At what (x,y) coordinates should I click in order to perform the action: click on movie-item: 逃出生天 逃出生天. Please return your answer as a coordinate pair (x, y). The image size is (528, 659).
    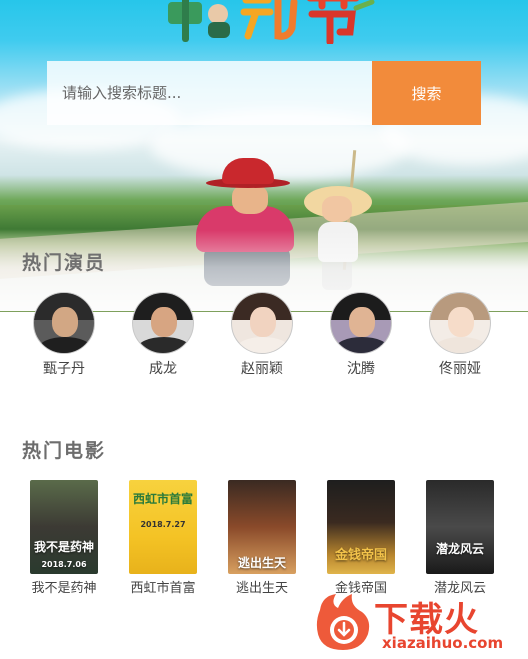
    Looking at the image, I should click on (262, 538).